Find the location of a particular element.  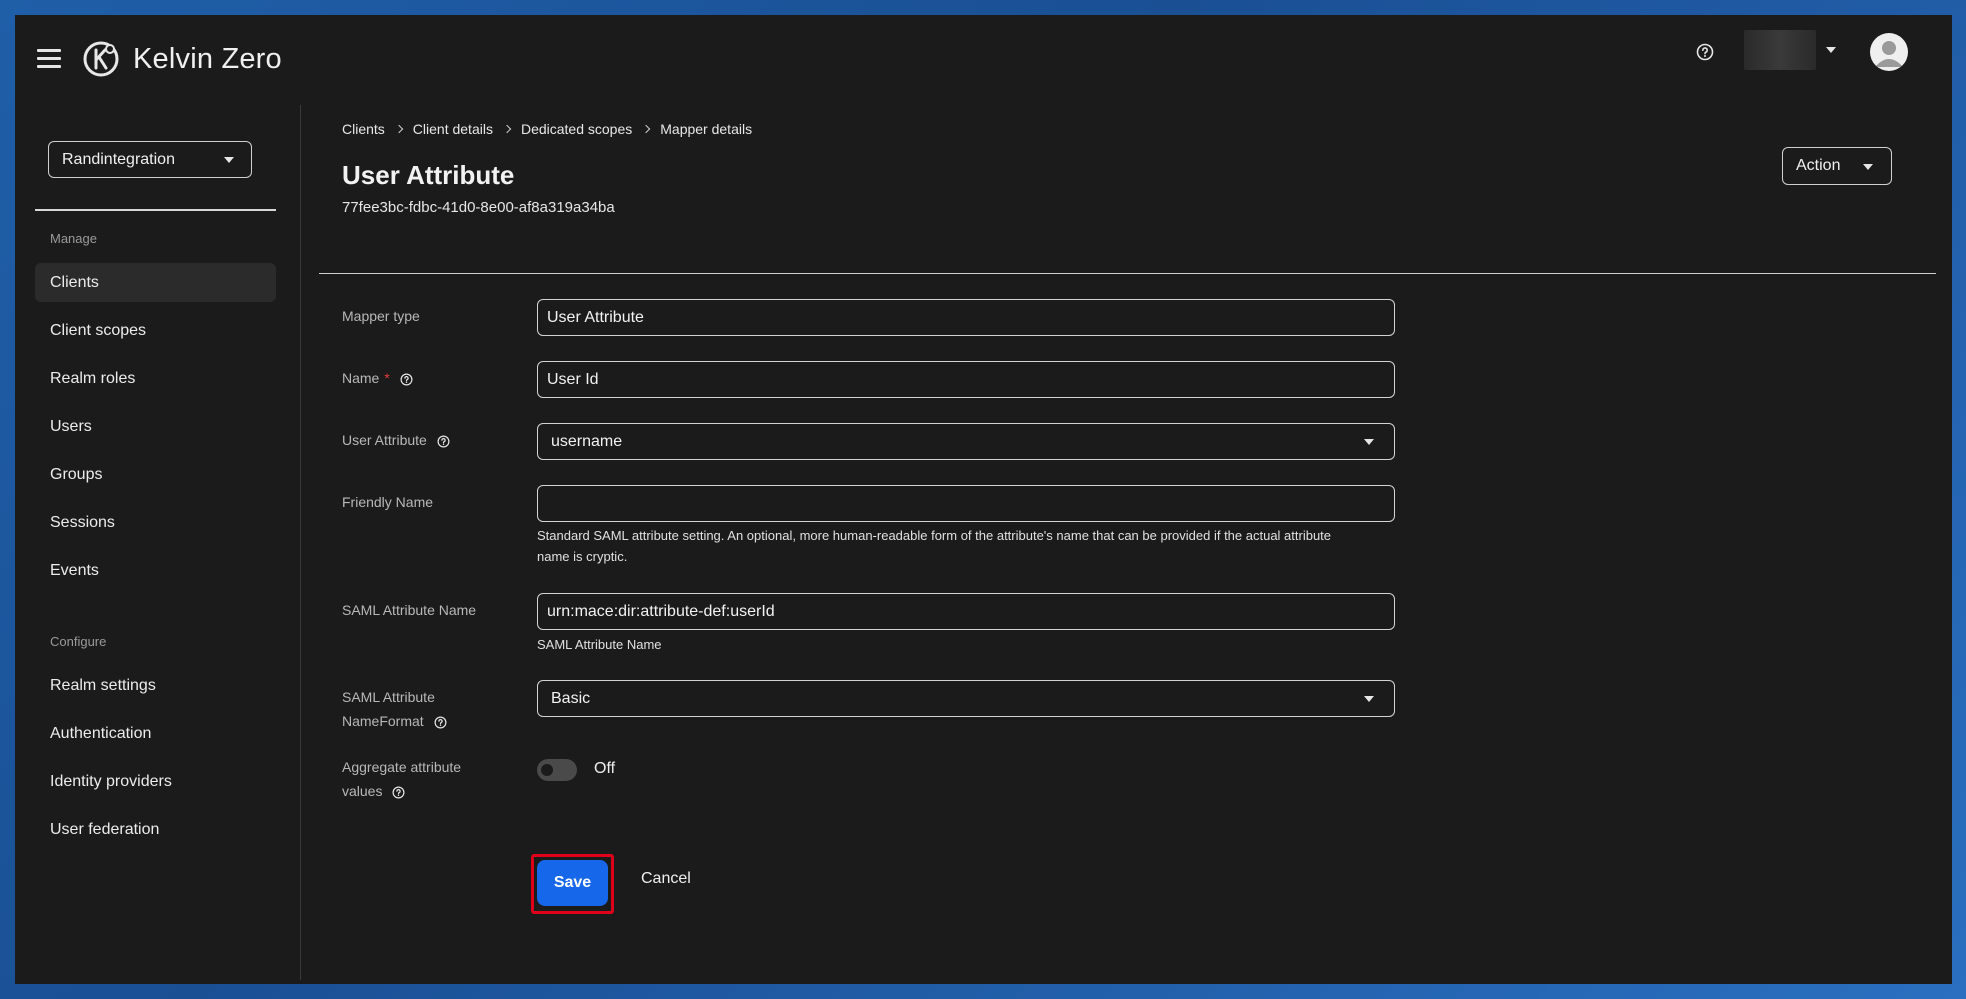

cancel-button: Cancel is located at coordinates (666, 879).